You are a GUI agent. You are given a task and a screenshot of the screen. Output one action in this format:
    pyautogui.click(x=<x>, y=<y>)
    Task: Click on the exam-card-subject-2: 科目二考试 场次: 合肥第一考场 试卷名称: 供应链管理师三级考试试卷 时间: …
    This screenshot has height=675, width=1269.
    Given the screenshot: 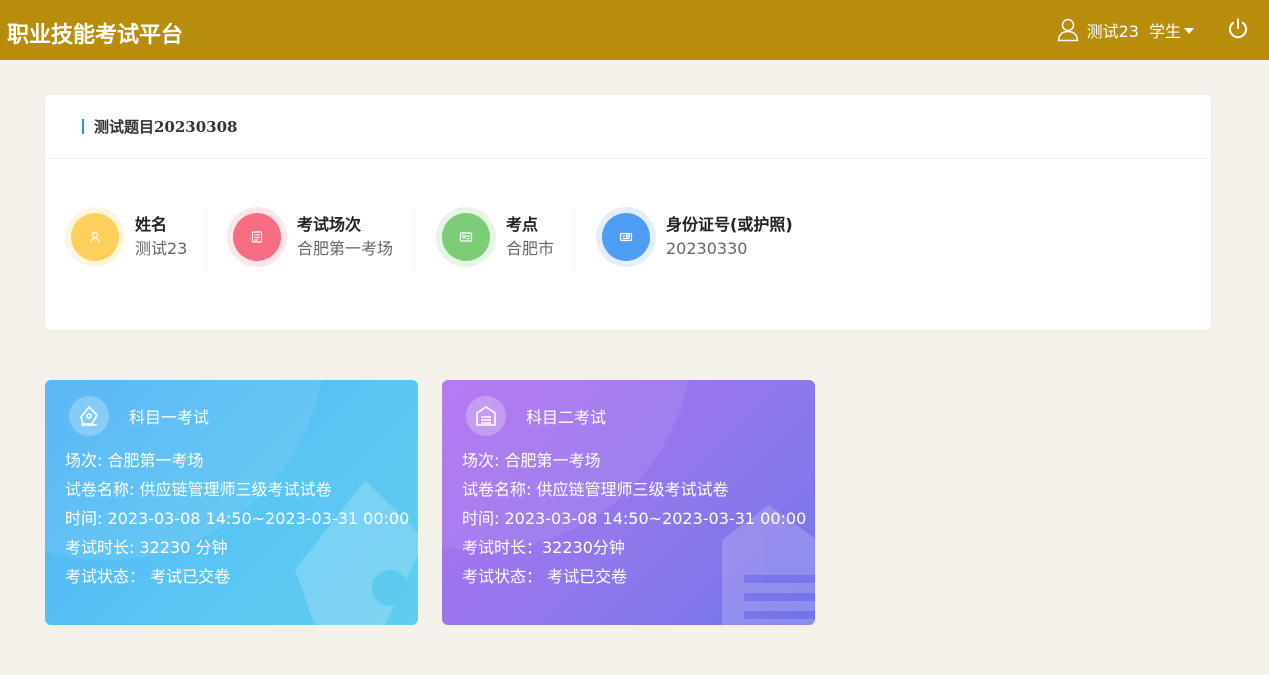 What is the action you would take?
    pyautogui.click(x=628, y=502)
    